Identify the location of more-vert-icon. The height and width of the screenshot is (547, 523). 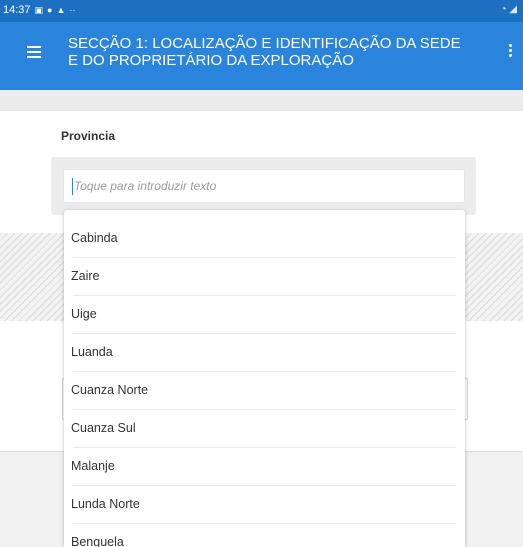
(510, 55).